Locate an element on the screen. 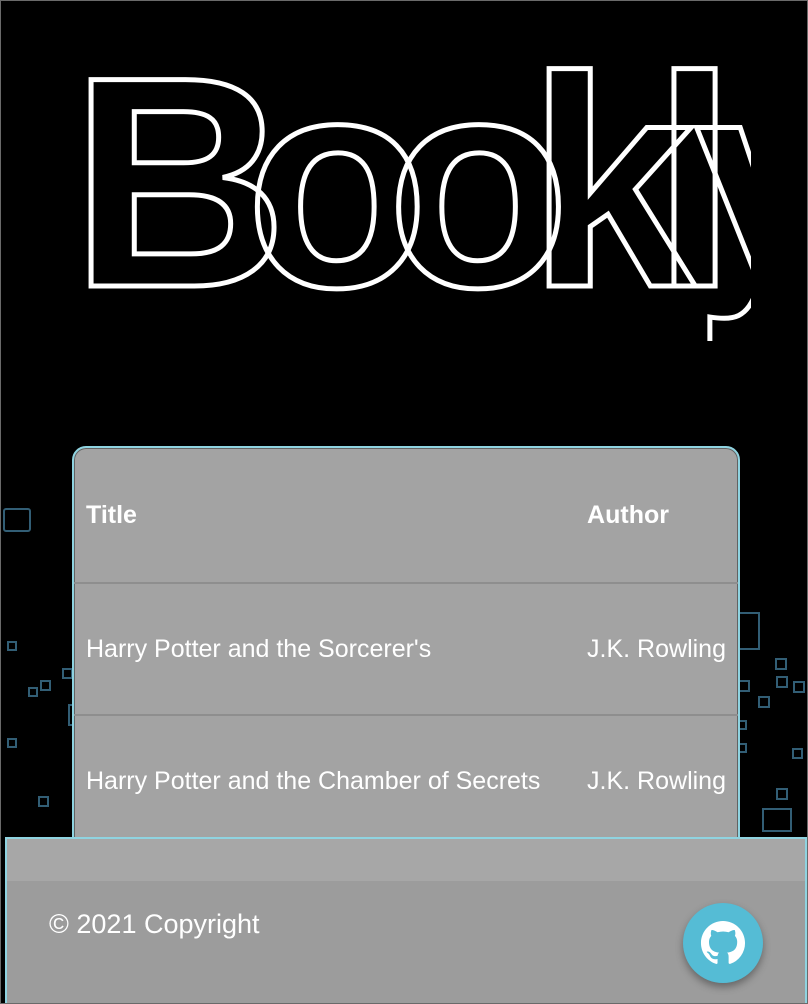 The height and width of the screenshot is (1004, 808). github-button is located at coordinates (723, 943).